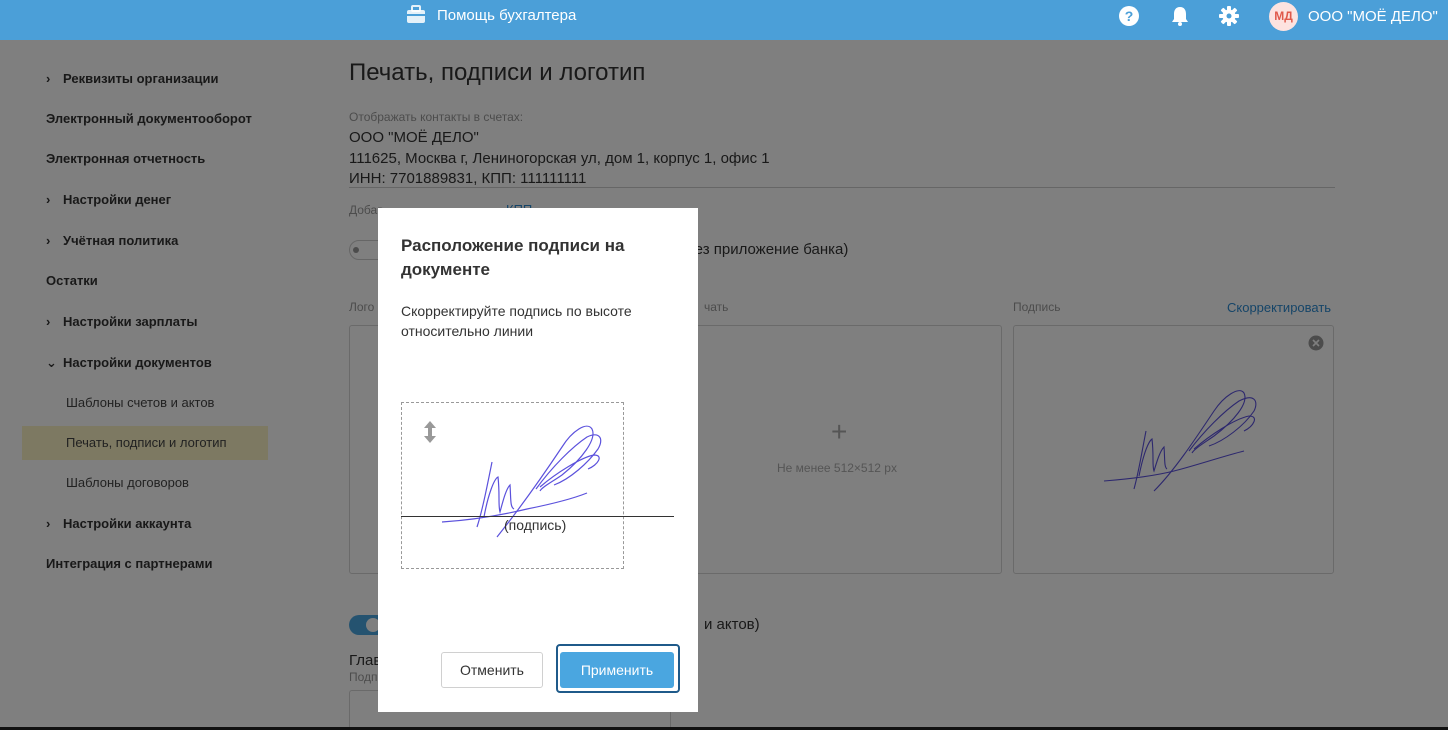 Image resolution: width=1448 pixels, height=730 pixels. Describe the element at coordinates (1180, 16) in the screenshot. I see `bell-icon` at that location.